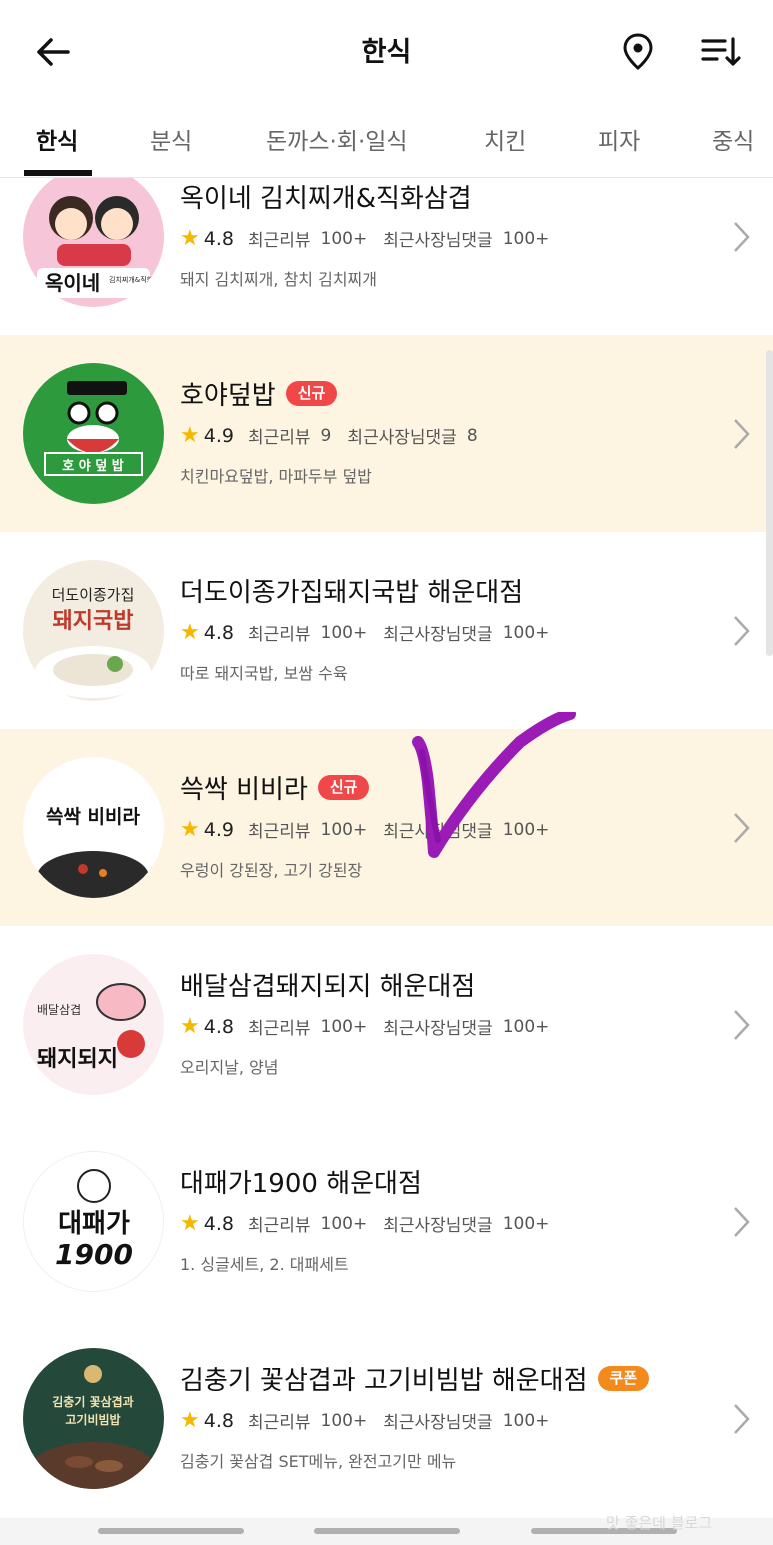 The image size is (773, 1545). I want to click on thumb-logo-subtext: 1900, so click(94, 1254).